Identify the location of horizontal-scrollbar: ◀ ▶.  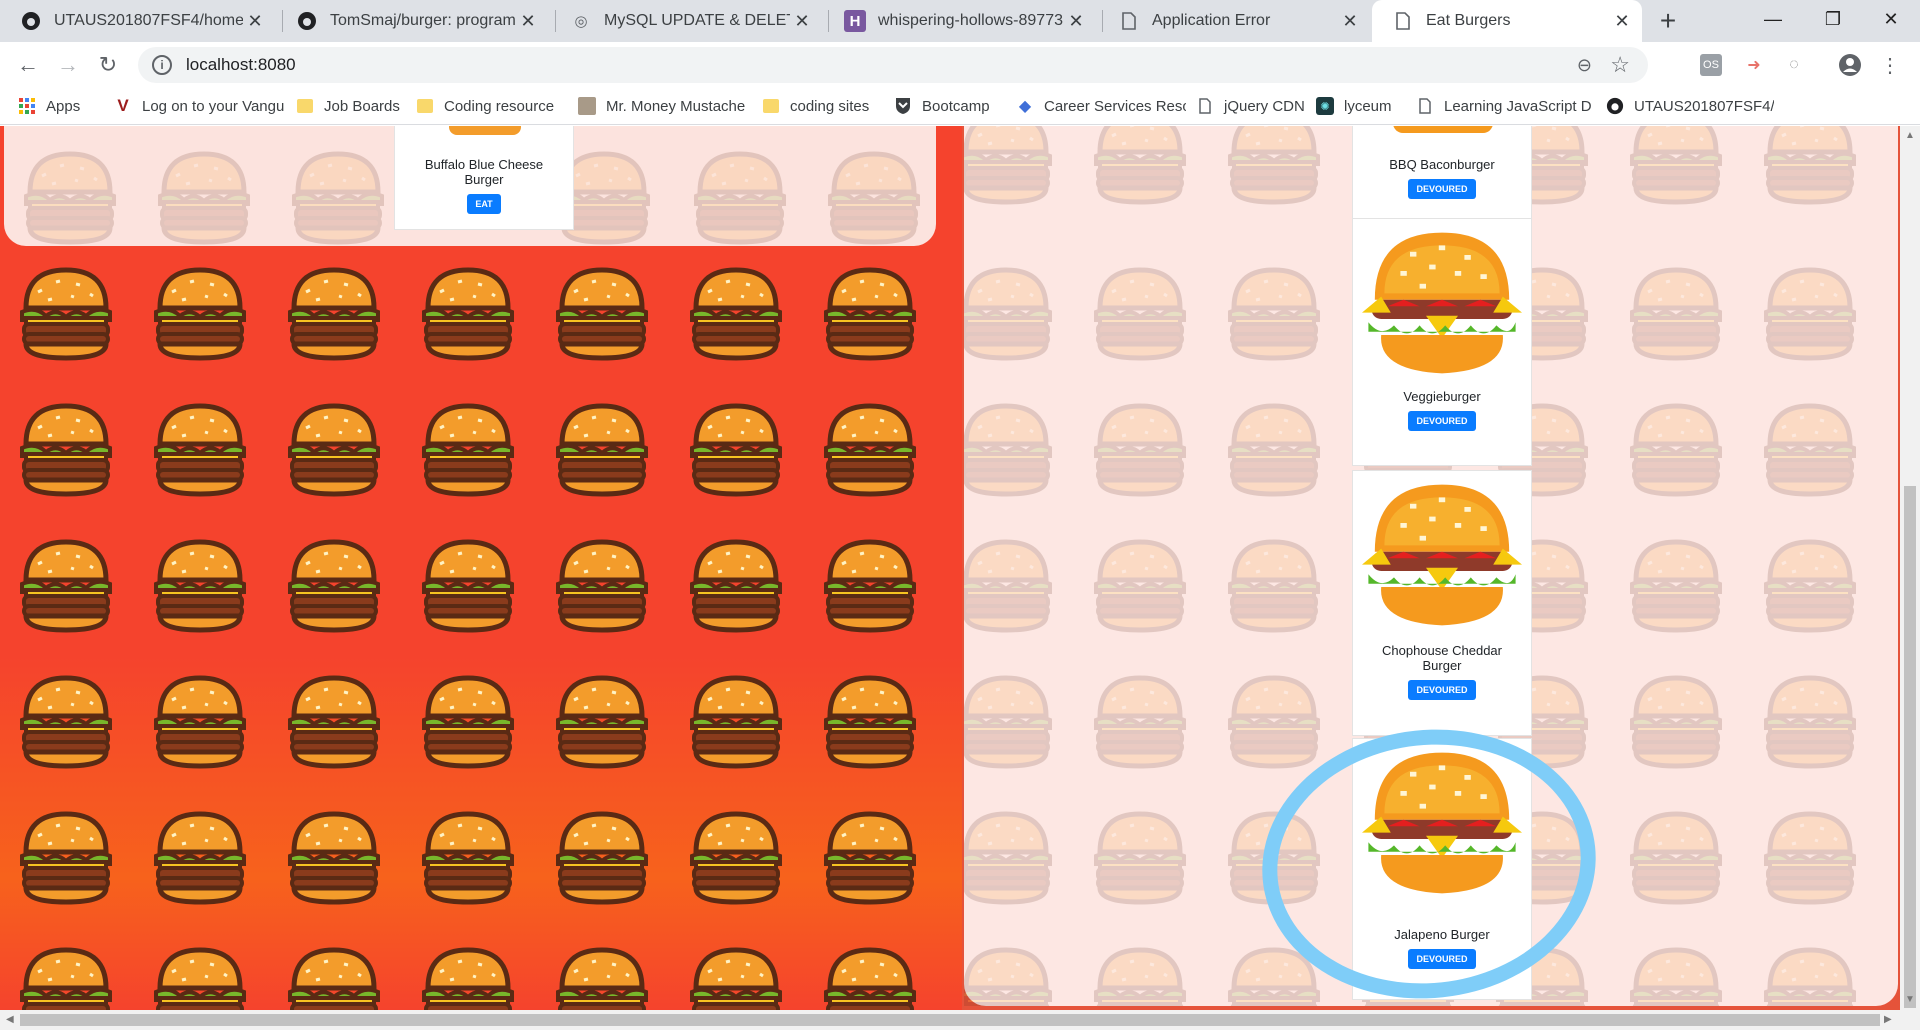
(960, 1020).